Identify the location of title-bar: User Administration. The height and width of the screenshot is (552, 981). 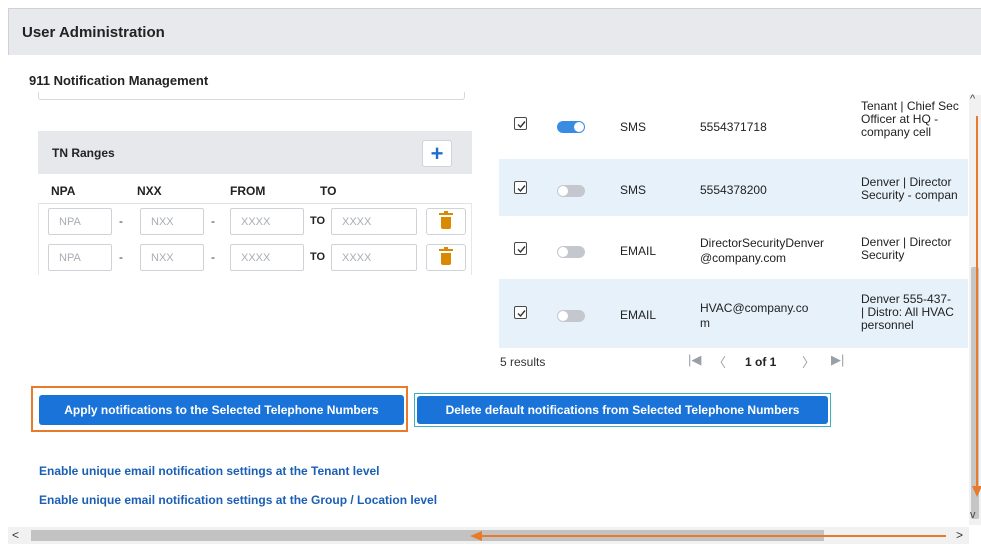
(494, 31).